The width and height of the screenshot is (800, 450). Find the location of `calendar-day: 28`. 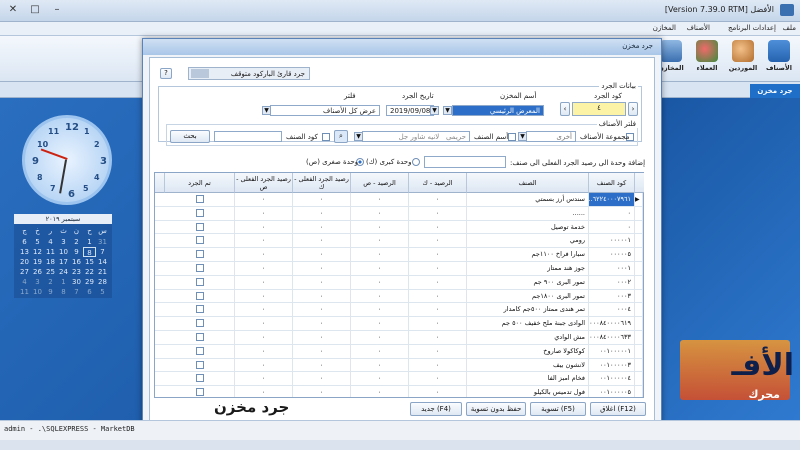

calendar-day: 28 is located at coordinates (102, 282).